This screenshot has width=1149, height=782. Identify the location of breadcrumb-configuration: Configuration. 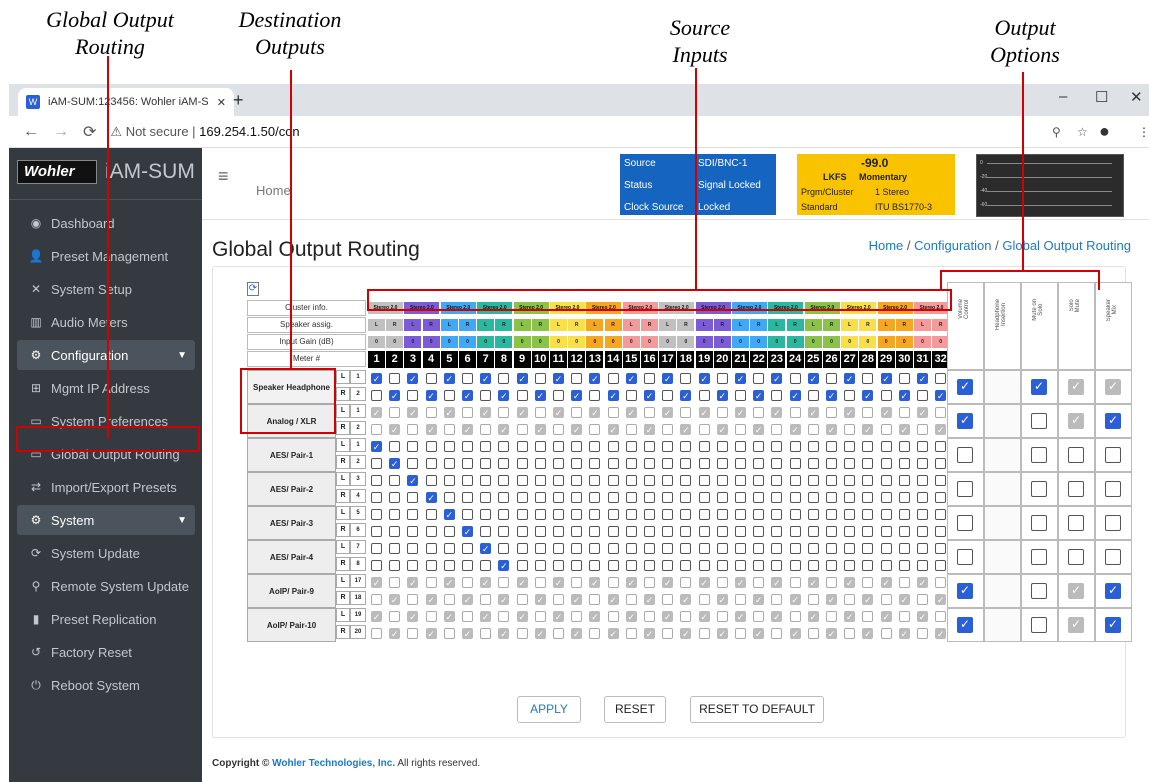
(952, 245).